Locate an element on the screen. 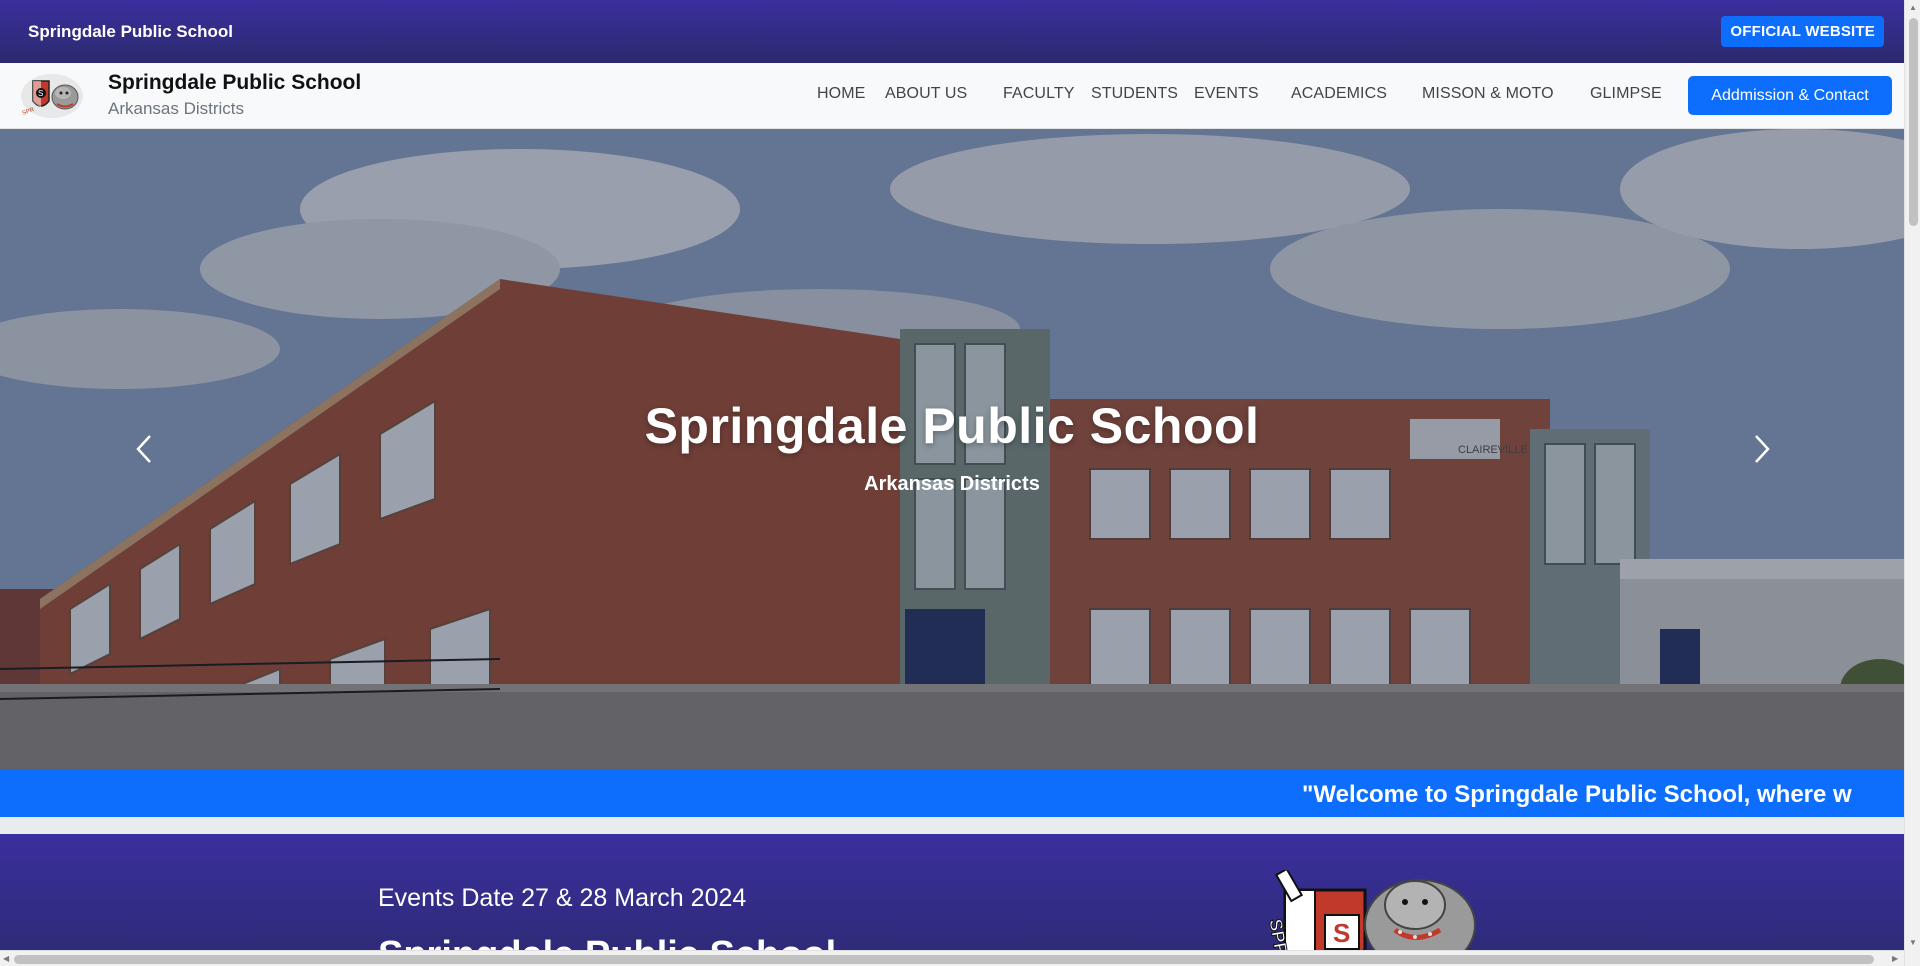 The image size is (1920, 966). admission-contact-button: Addmission & Contact is located at coordinates (1790, 95).